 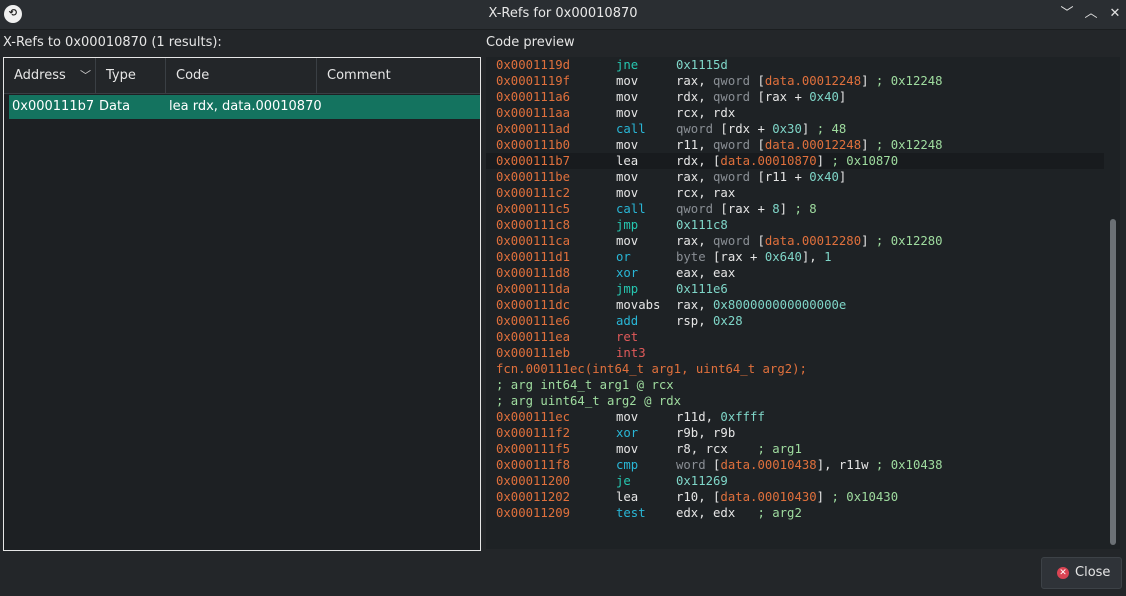 I want to click on code-line: 0x000111f2 xor r9b, r9b, so click(x=615, y=433).